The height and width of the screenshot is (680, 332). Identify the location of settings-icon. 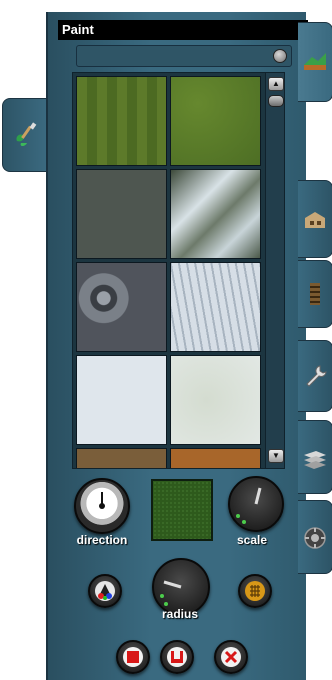
(315, 538).